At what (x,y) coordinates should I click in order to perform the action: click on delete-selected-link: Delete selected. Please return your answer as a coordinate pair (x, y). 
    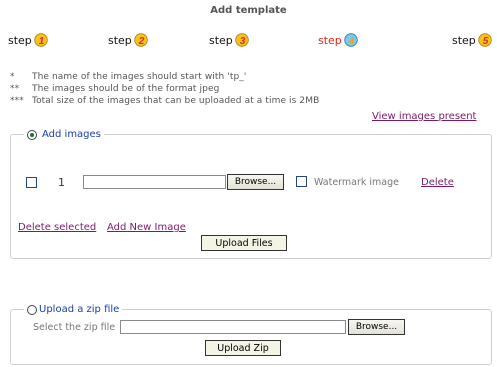
    Looking at the image, I should click on (57, 227).